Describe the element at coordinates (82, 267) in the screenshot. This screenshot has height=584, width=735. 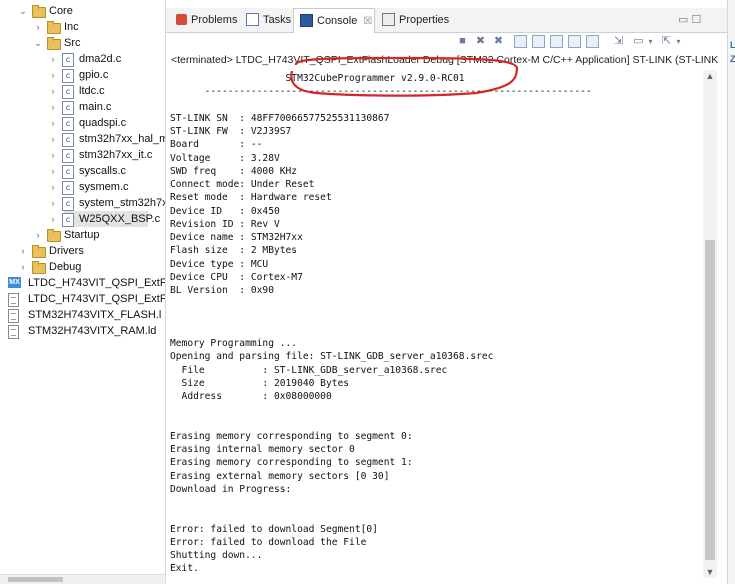
I see `tree-item: › Debug` at that location.